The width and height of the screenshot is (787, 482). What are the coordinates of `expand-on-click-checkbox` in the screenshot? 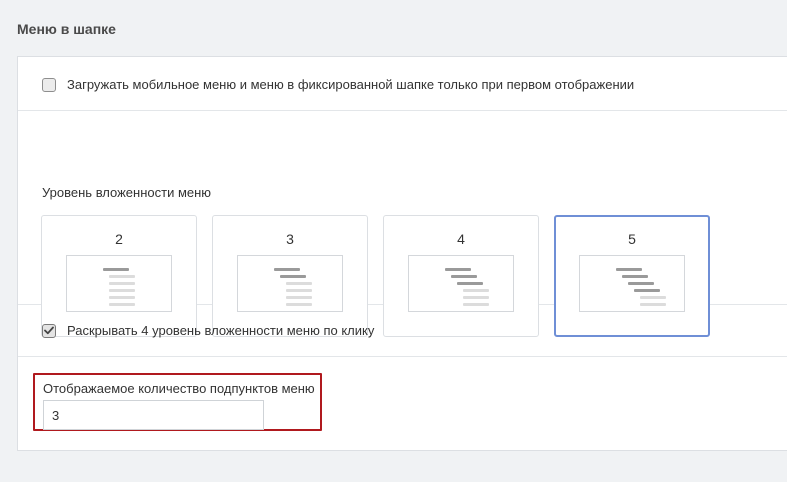 It's located at (49, 330).